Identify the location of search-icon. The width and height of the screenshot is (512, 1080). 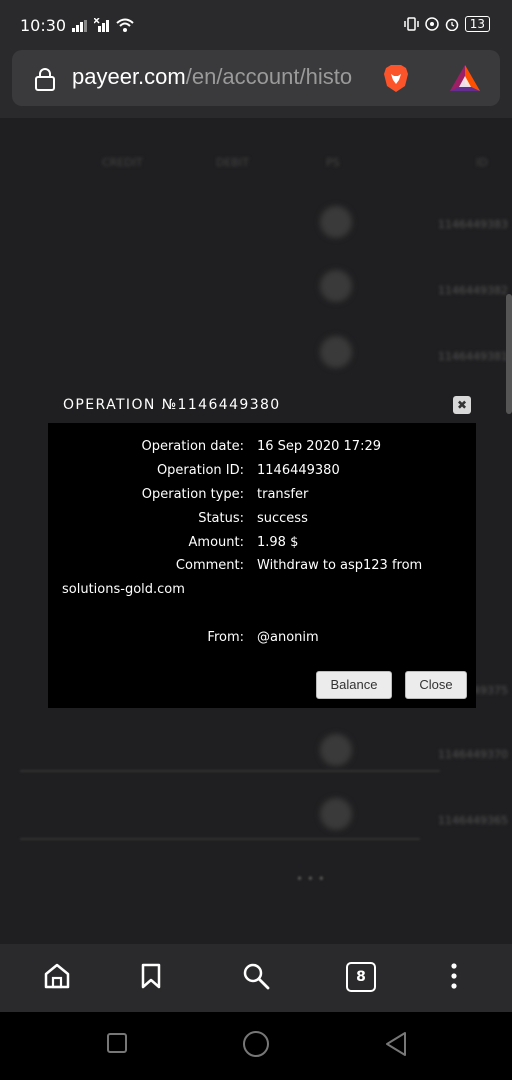
(256, 976).